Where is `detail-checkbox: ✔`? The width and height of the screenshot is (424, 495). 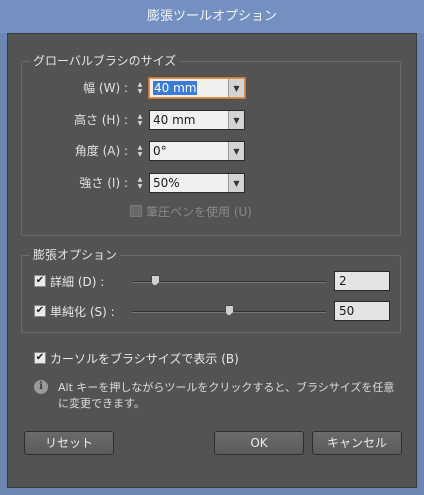 detail-checkbox: ✔ is located at coordinates (40, 281).